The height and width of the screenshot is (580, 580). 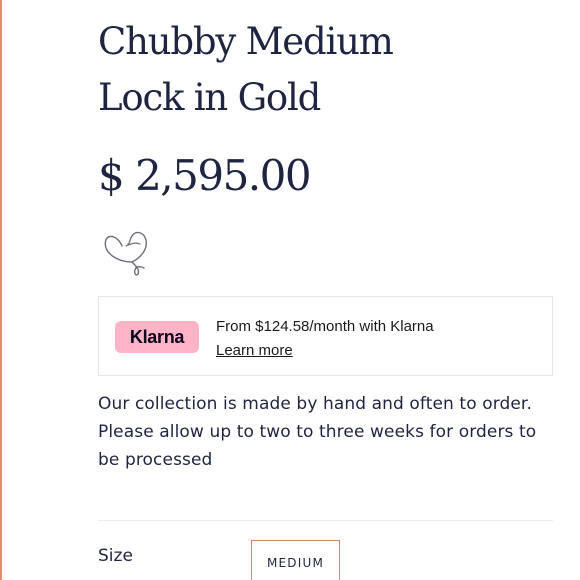 What do you see at coordinates (246, 41) in the screenshot?
I see `product-title-line1: Chubby Medium` at bounding box center [246, 41].